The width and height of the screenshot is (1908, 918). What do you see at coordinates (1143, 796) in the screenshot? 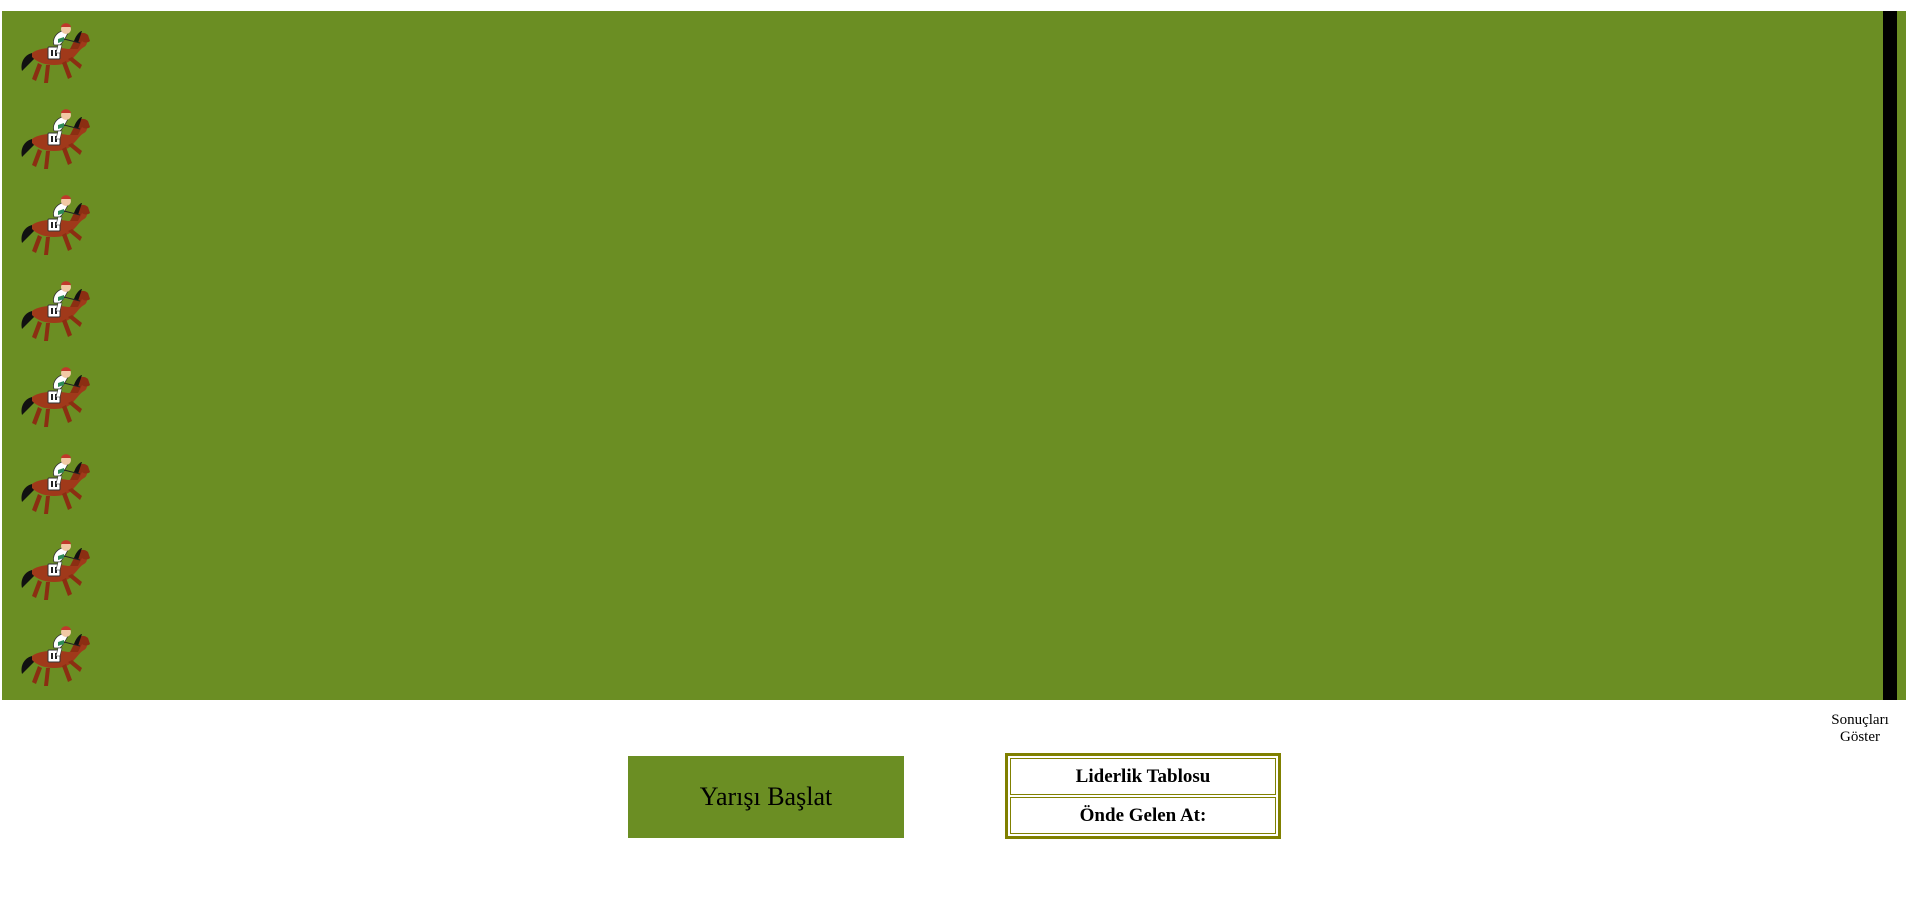
I see `leaderboard-table: Liderlik Tablosu Önde Gelen At:` at bounding box center [1143, 796].